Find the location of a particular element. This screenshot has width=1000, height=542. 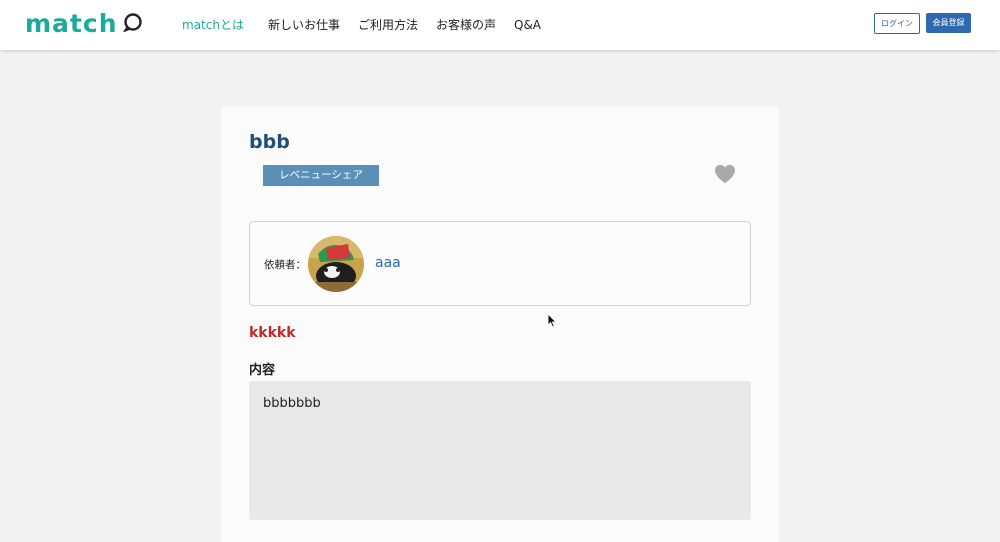

requester-avatar is located at coordinates (336, 264).